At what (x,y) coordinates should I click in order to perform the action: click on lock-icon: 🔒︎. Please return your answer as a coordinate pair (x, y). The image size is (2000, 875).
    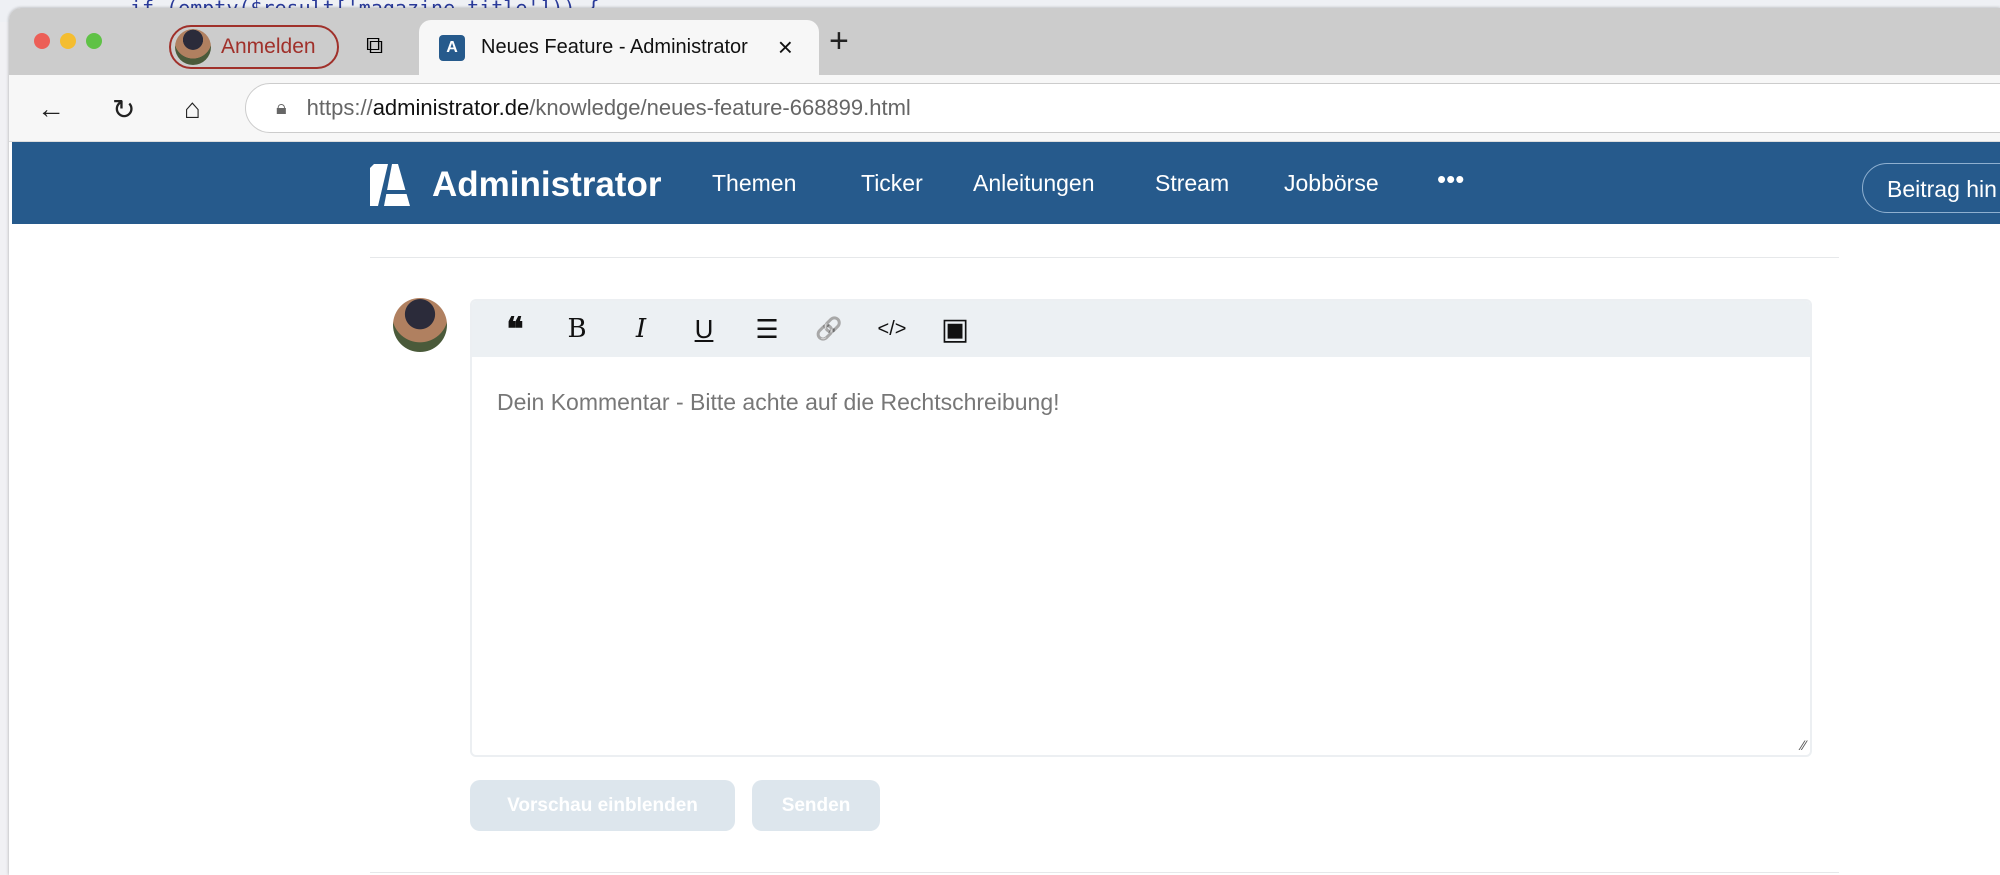
    Looking at the image, I should click on (281, 107).